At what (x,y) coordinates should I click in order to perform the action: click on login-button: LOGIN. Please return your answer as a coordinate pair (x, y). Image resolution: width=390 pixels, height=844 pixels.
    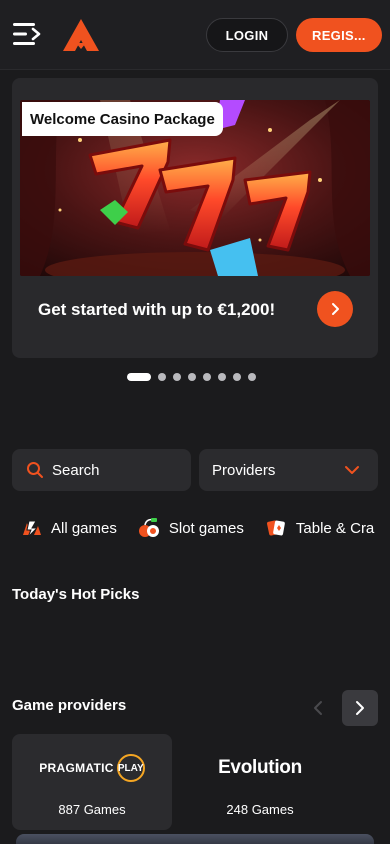
    Looking at the image, I should click on (247, 35).